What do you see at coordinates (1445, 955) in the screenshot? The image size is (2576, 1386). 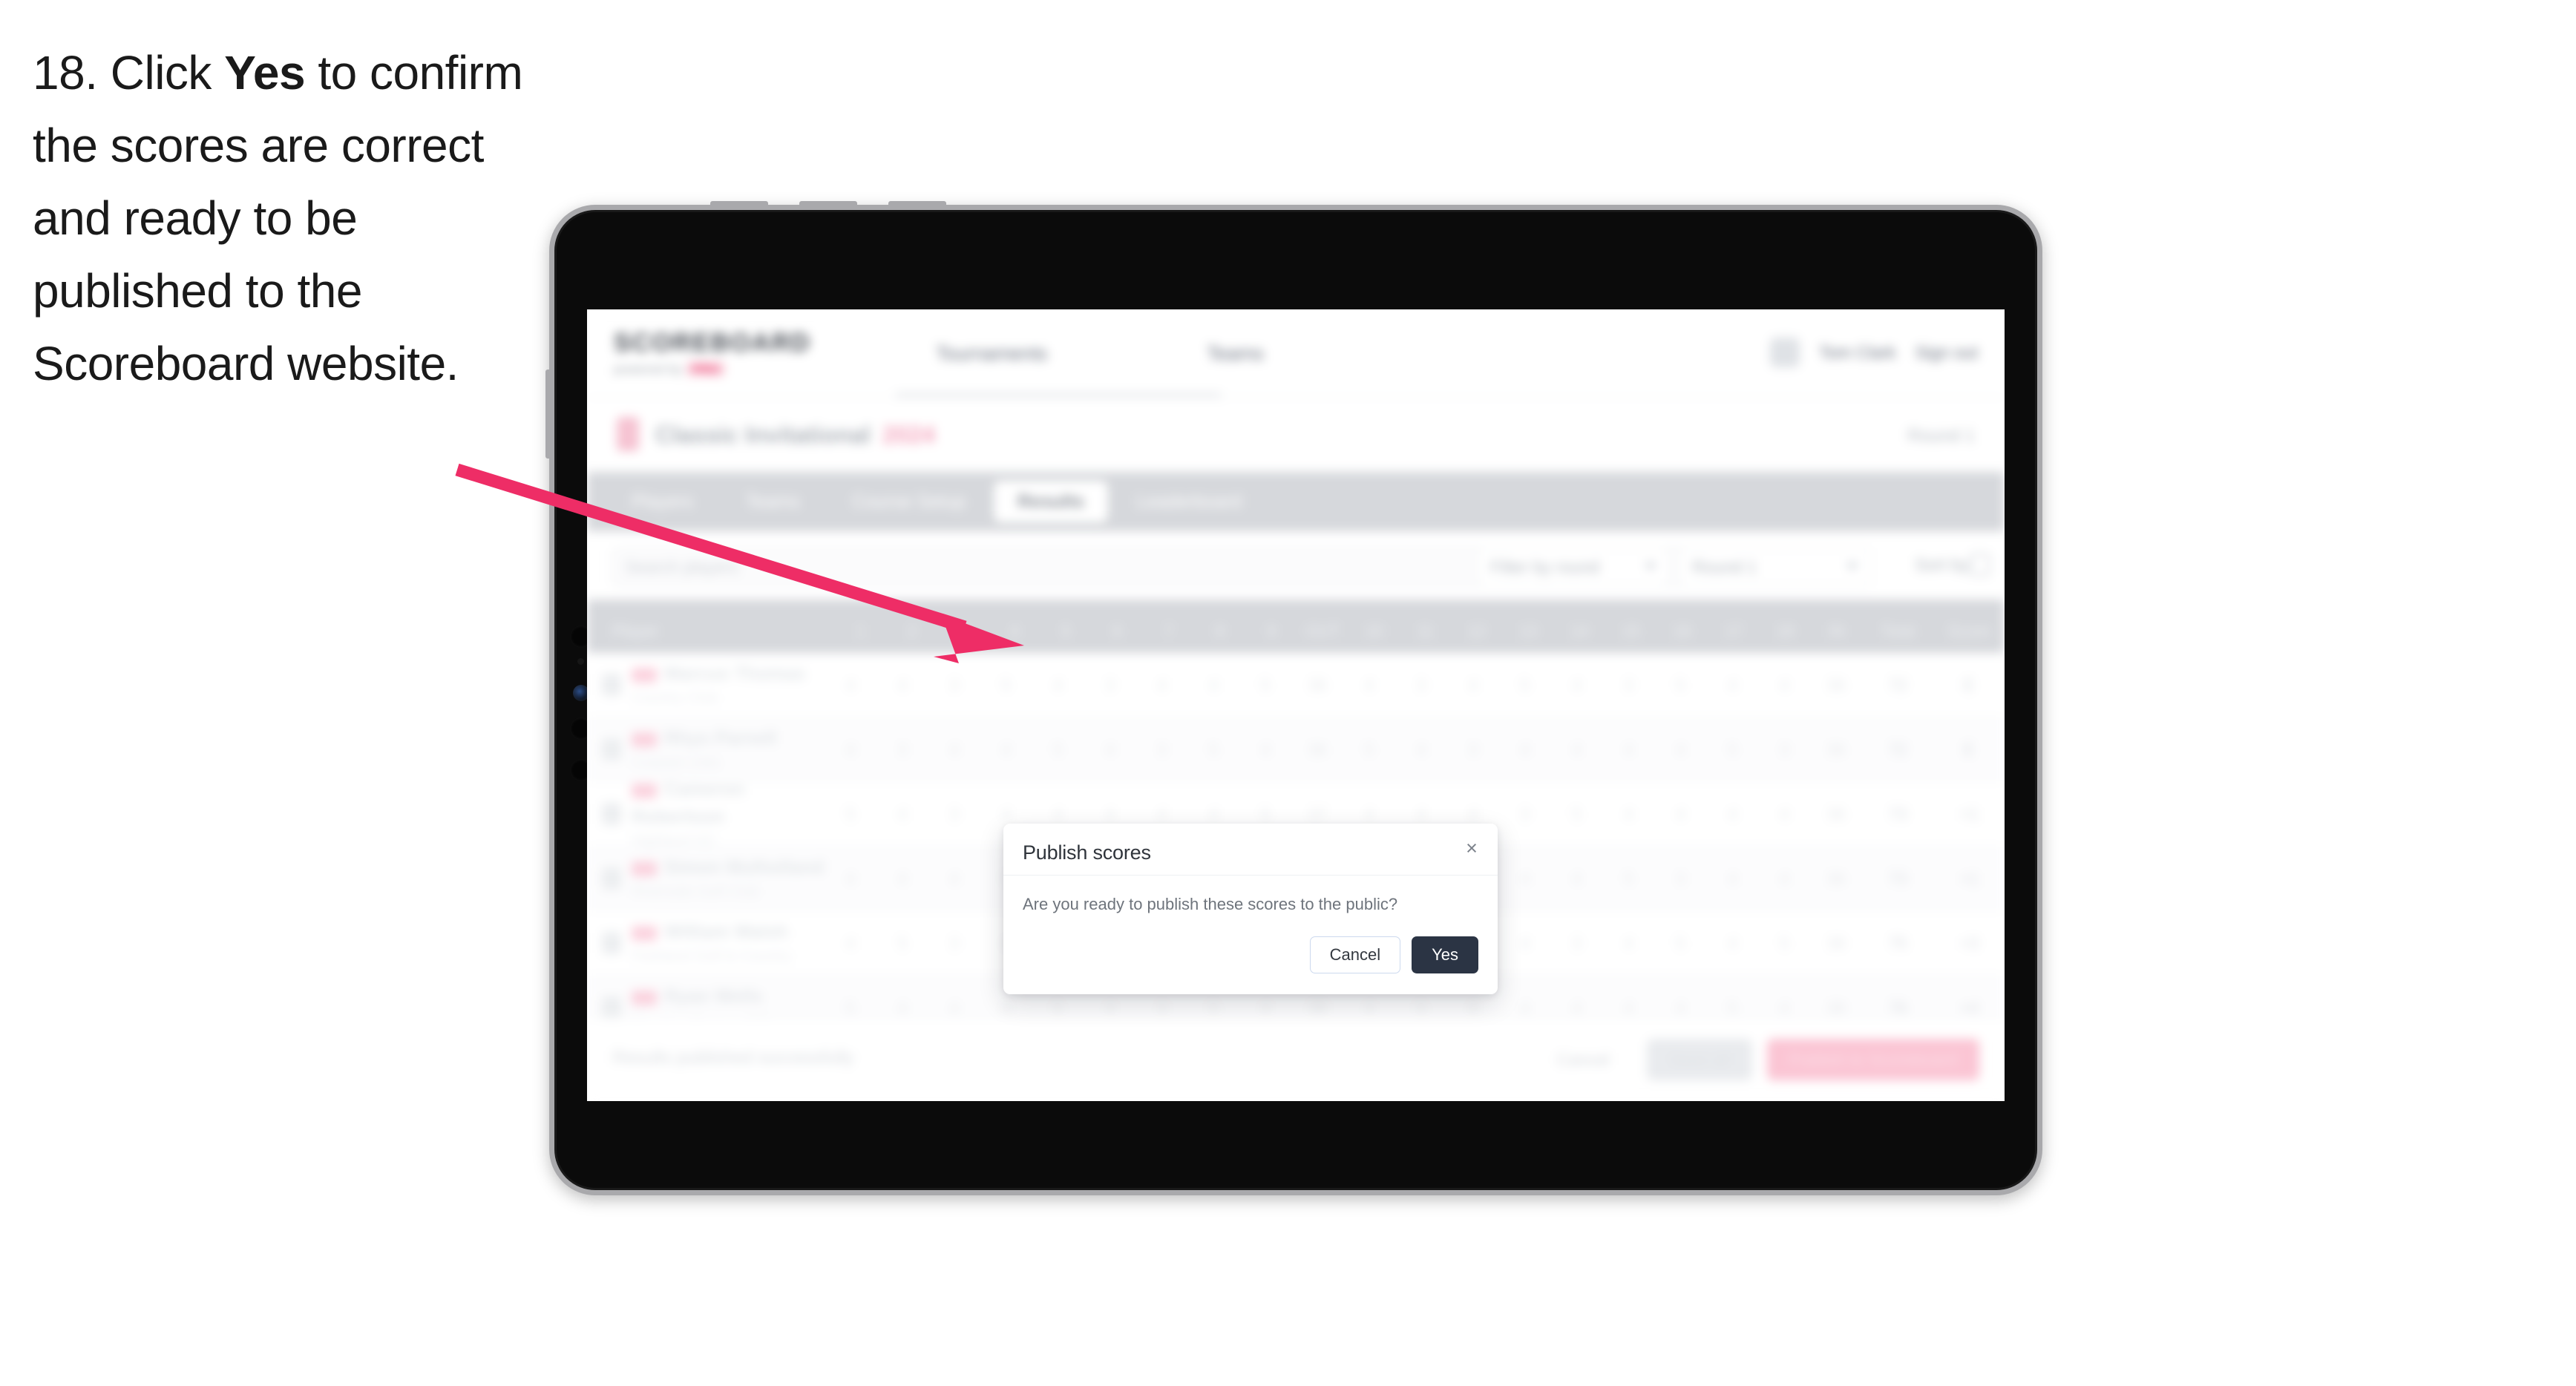 I see `yes-button: Yes` at bounding box center [1445, 955].